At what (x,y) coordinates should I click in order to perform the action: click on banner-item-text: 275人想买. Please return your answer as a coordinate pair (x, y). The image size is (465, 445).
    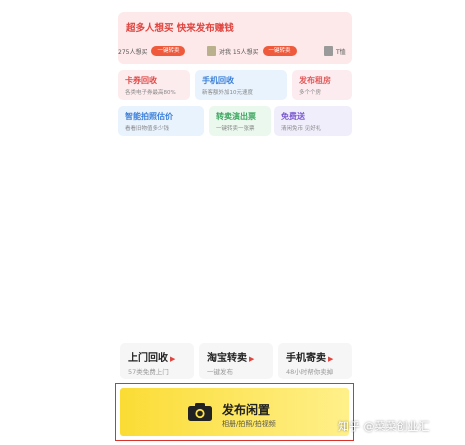
    Looking at the image, I should click on (133, 52).